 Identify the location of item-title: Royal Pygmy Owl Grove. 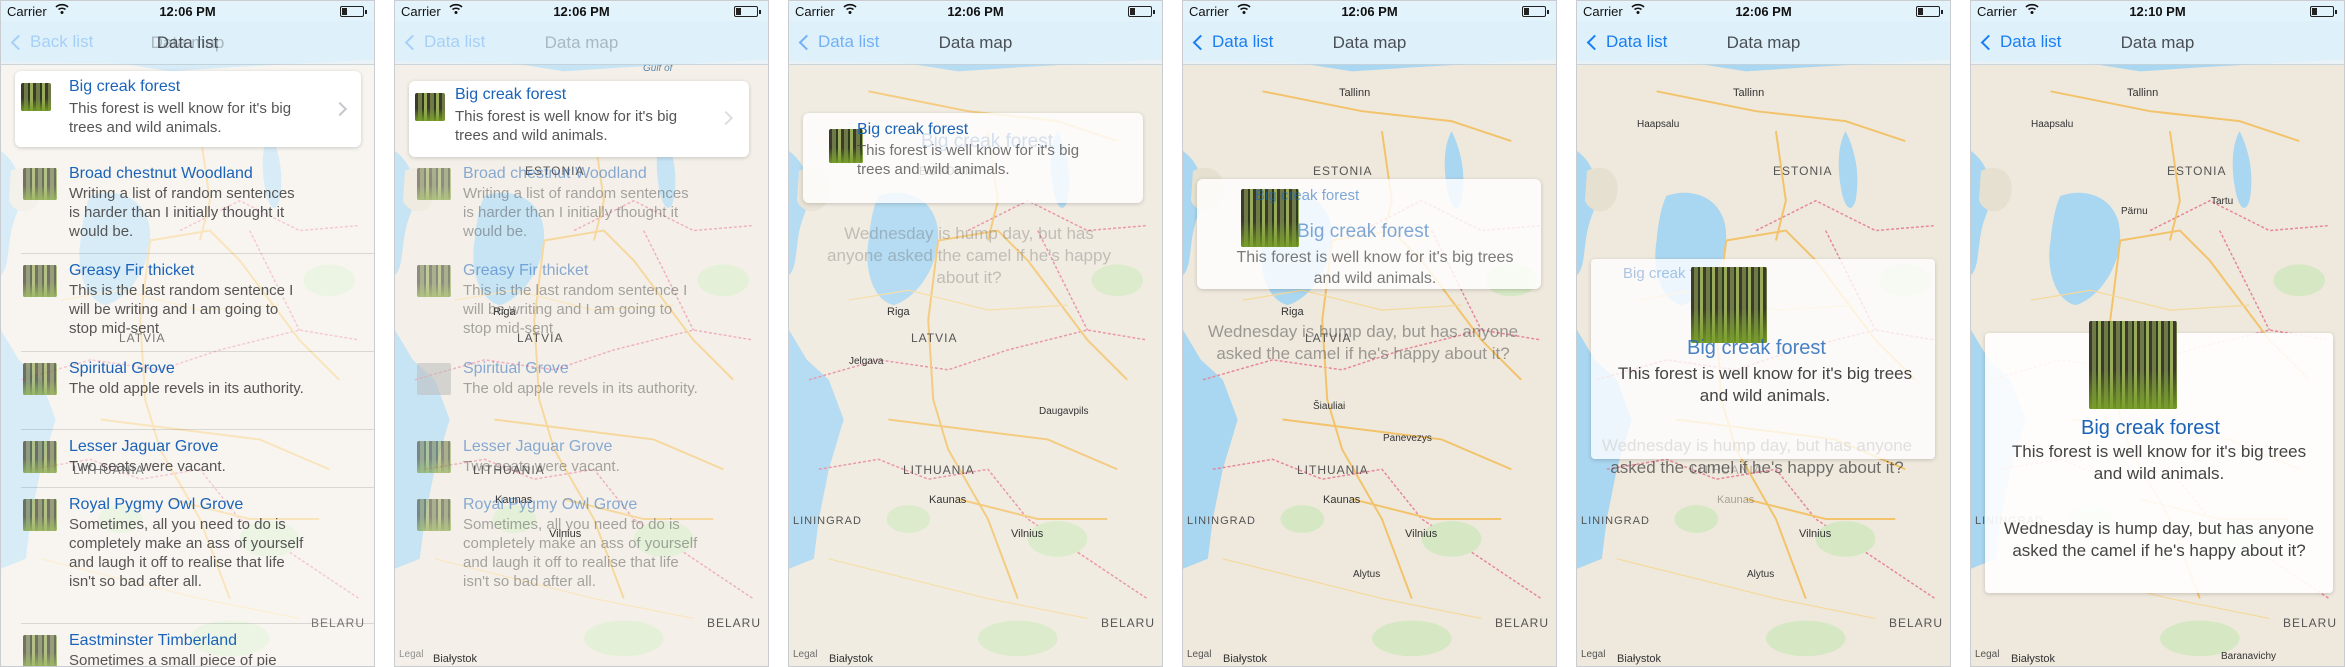
(550, 504).